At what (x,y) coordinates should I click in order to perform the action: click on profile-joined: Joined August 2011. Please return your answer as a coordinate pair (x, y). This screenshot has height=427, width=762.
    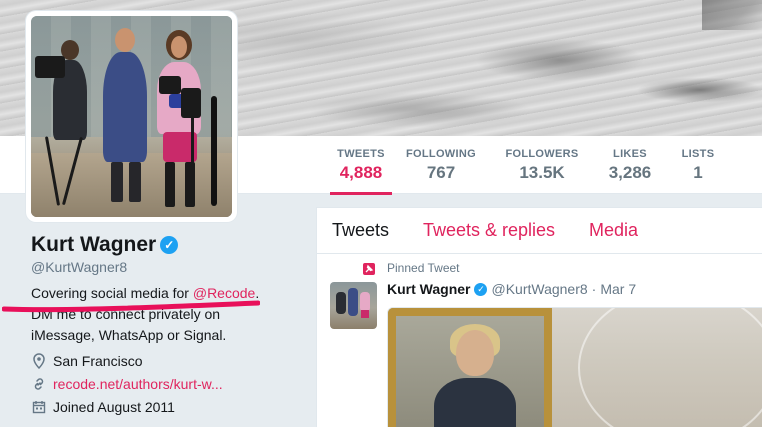
    Looking at the image, I should click on (103, 407).